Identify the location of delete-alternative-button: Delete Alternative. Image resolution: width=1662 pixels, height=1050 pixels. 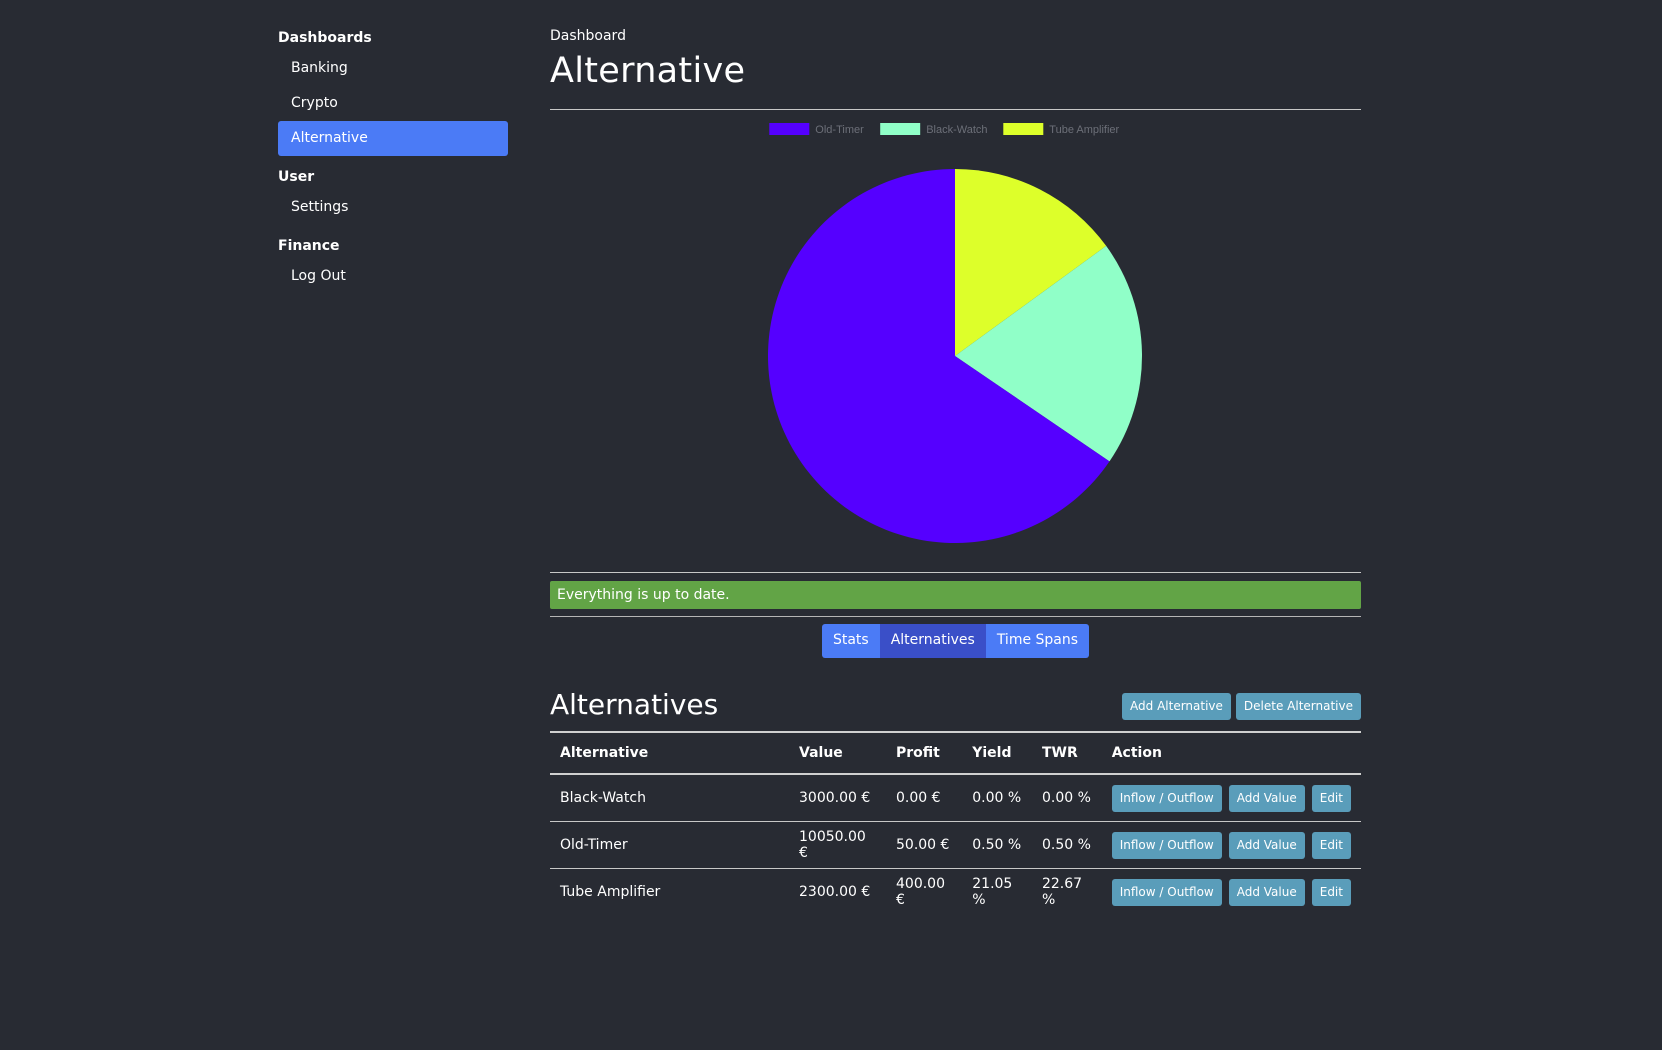
(1298, 706).